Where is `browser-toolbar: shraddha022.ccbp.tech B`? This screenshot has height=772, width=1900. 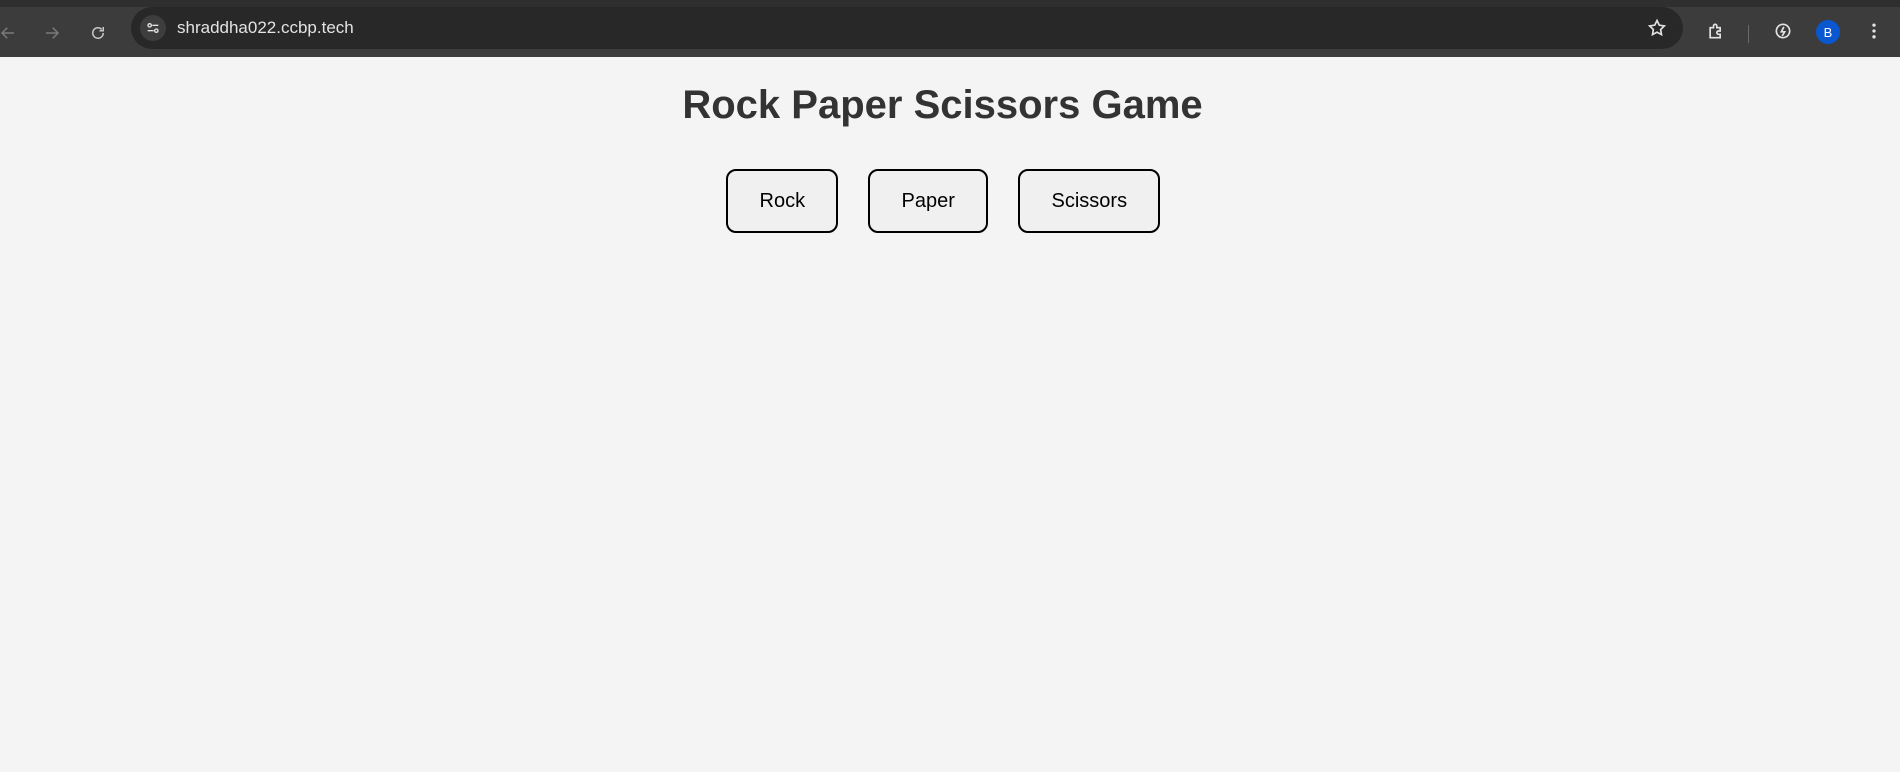 browser-toolbar: shraddha022.ccbp.tech B is located at coordinates (950, 28).